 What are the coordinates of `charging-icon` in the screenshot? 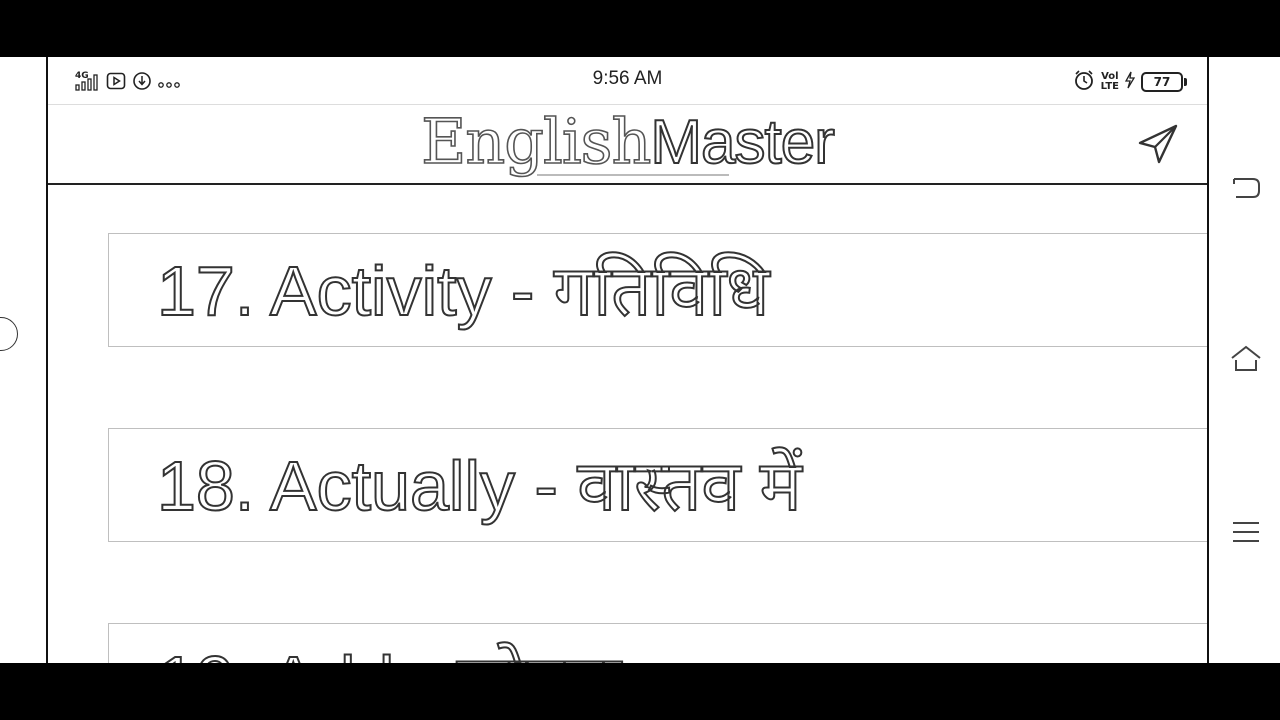 It's located at (1130, 82).